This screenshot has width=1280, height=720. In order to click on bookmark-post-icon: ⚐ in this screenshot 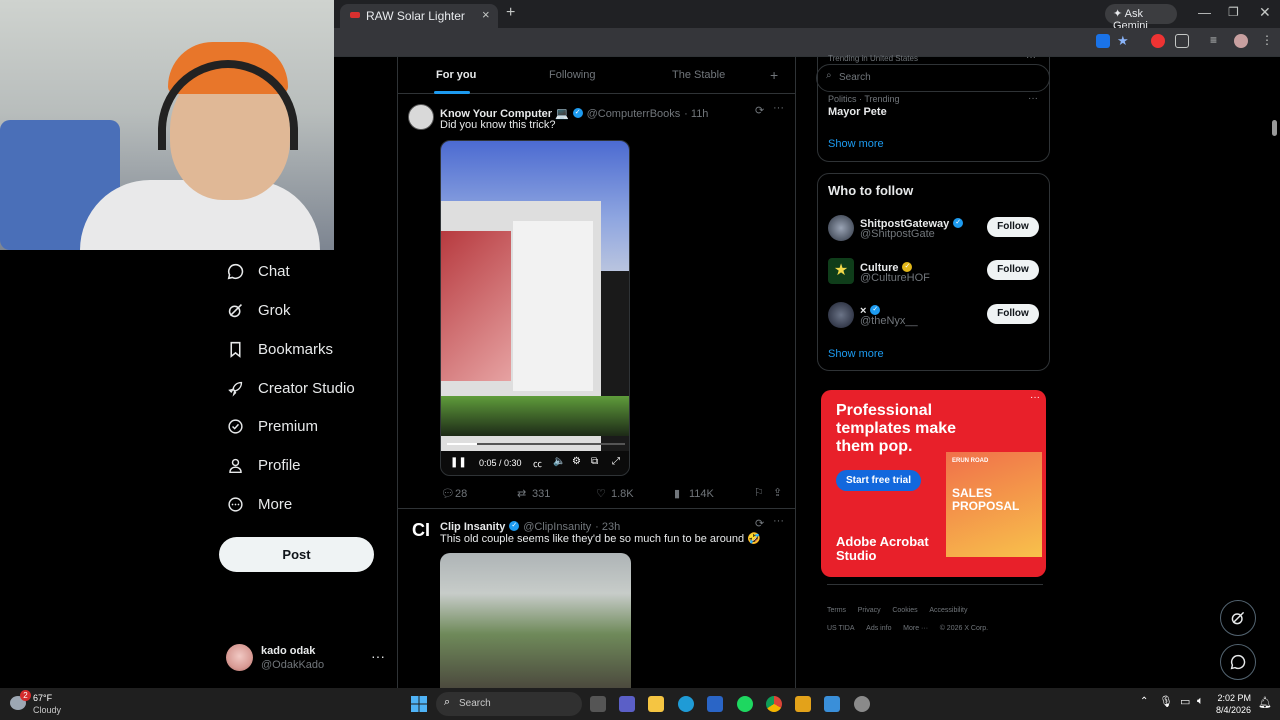, I will do `click(759, 492)`.